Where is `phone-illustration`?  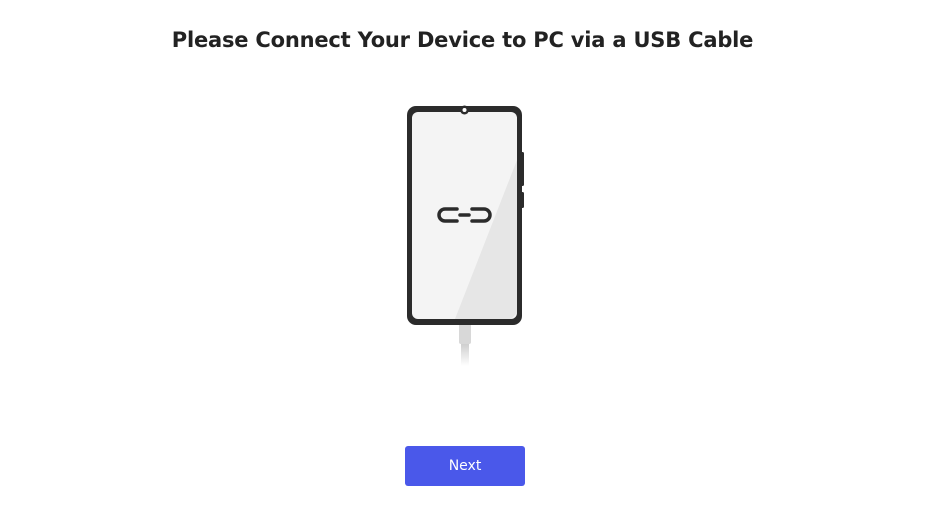 phone-illustration is located at coordinates (465, 235).